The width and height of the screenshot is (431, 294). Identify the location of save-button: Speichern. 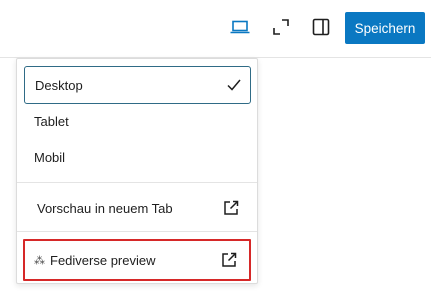
(385, 28).